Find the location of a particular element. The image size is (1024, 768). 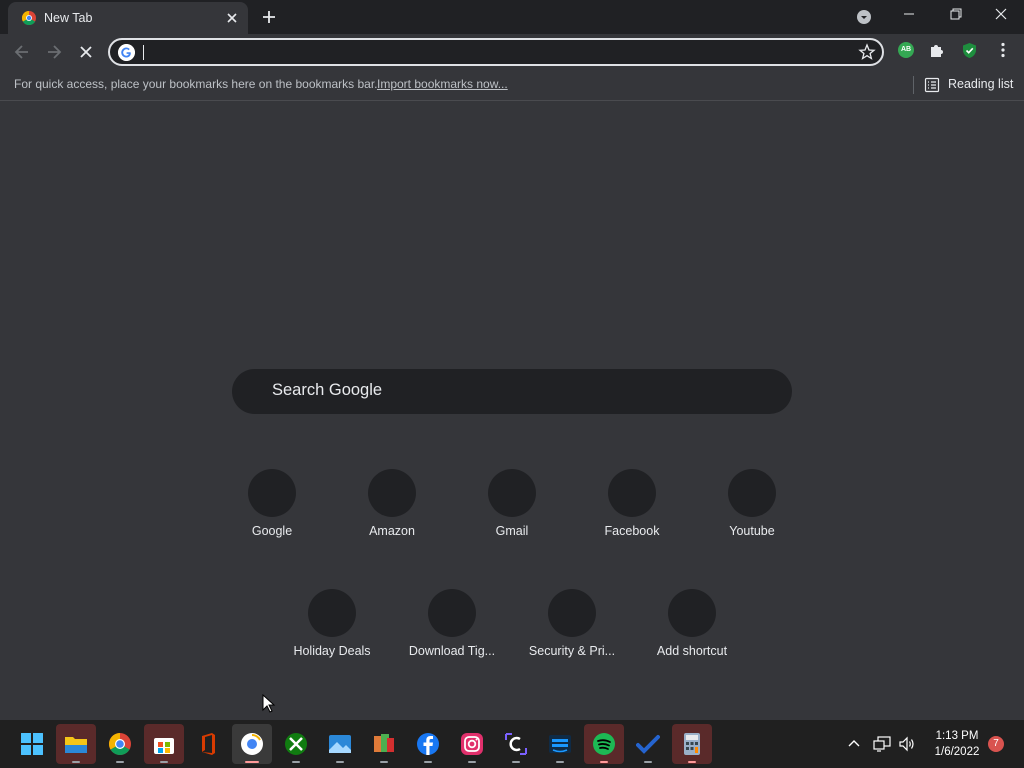

taskbar-calculator is located at coordinates (692, 744).